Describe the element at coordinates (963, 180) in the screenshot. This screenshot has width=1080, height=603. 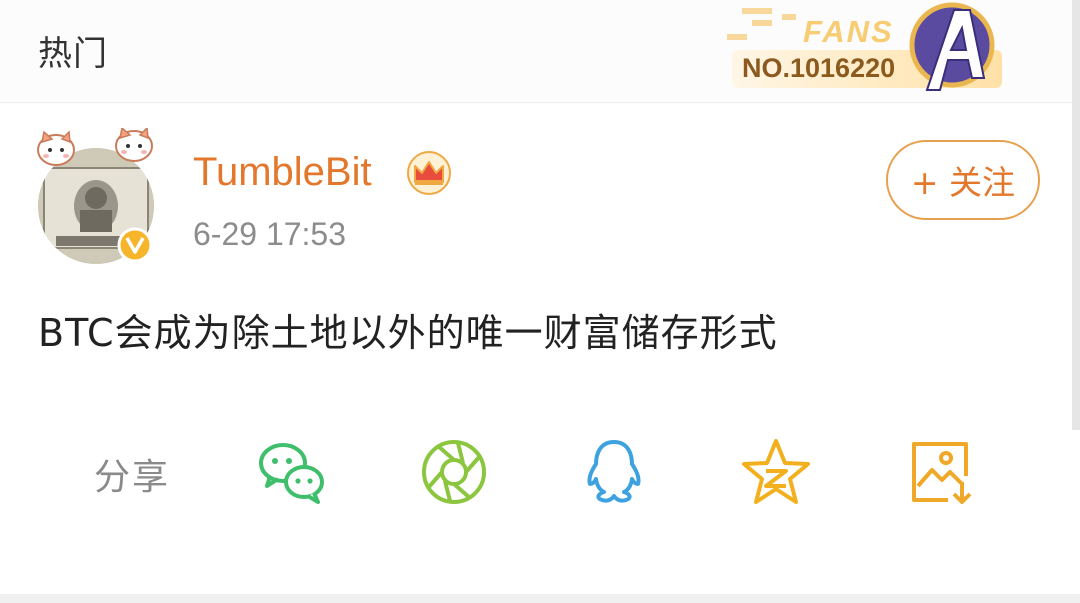
I see `follow-button: + 关注` at that location.